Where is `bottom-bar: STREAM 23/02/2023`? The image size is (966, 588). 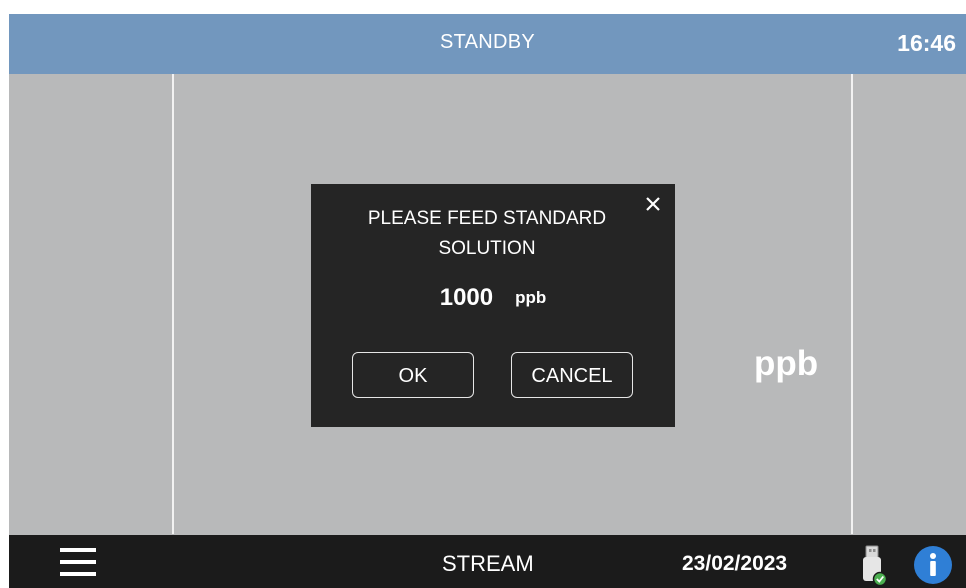
bottom-bar: STREAM 23/02/2023 is located at coordinates (487, 561).